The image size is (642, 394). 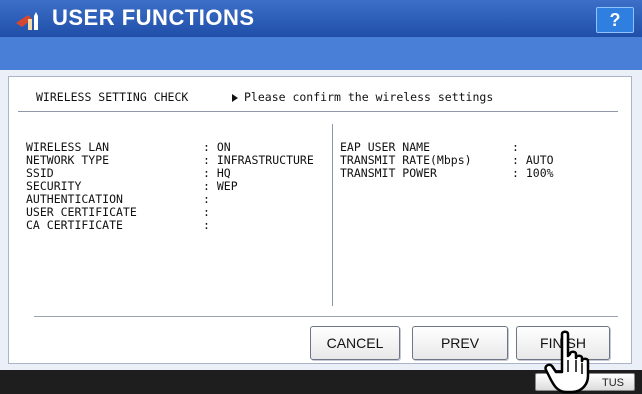 I want to click on setting-label: NETWORK TYPE, so click(x=68, y=160).